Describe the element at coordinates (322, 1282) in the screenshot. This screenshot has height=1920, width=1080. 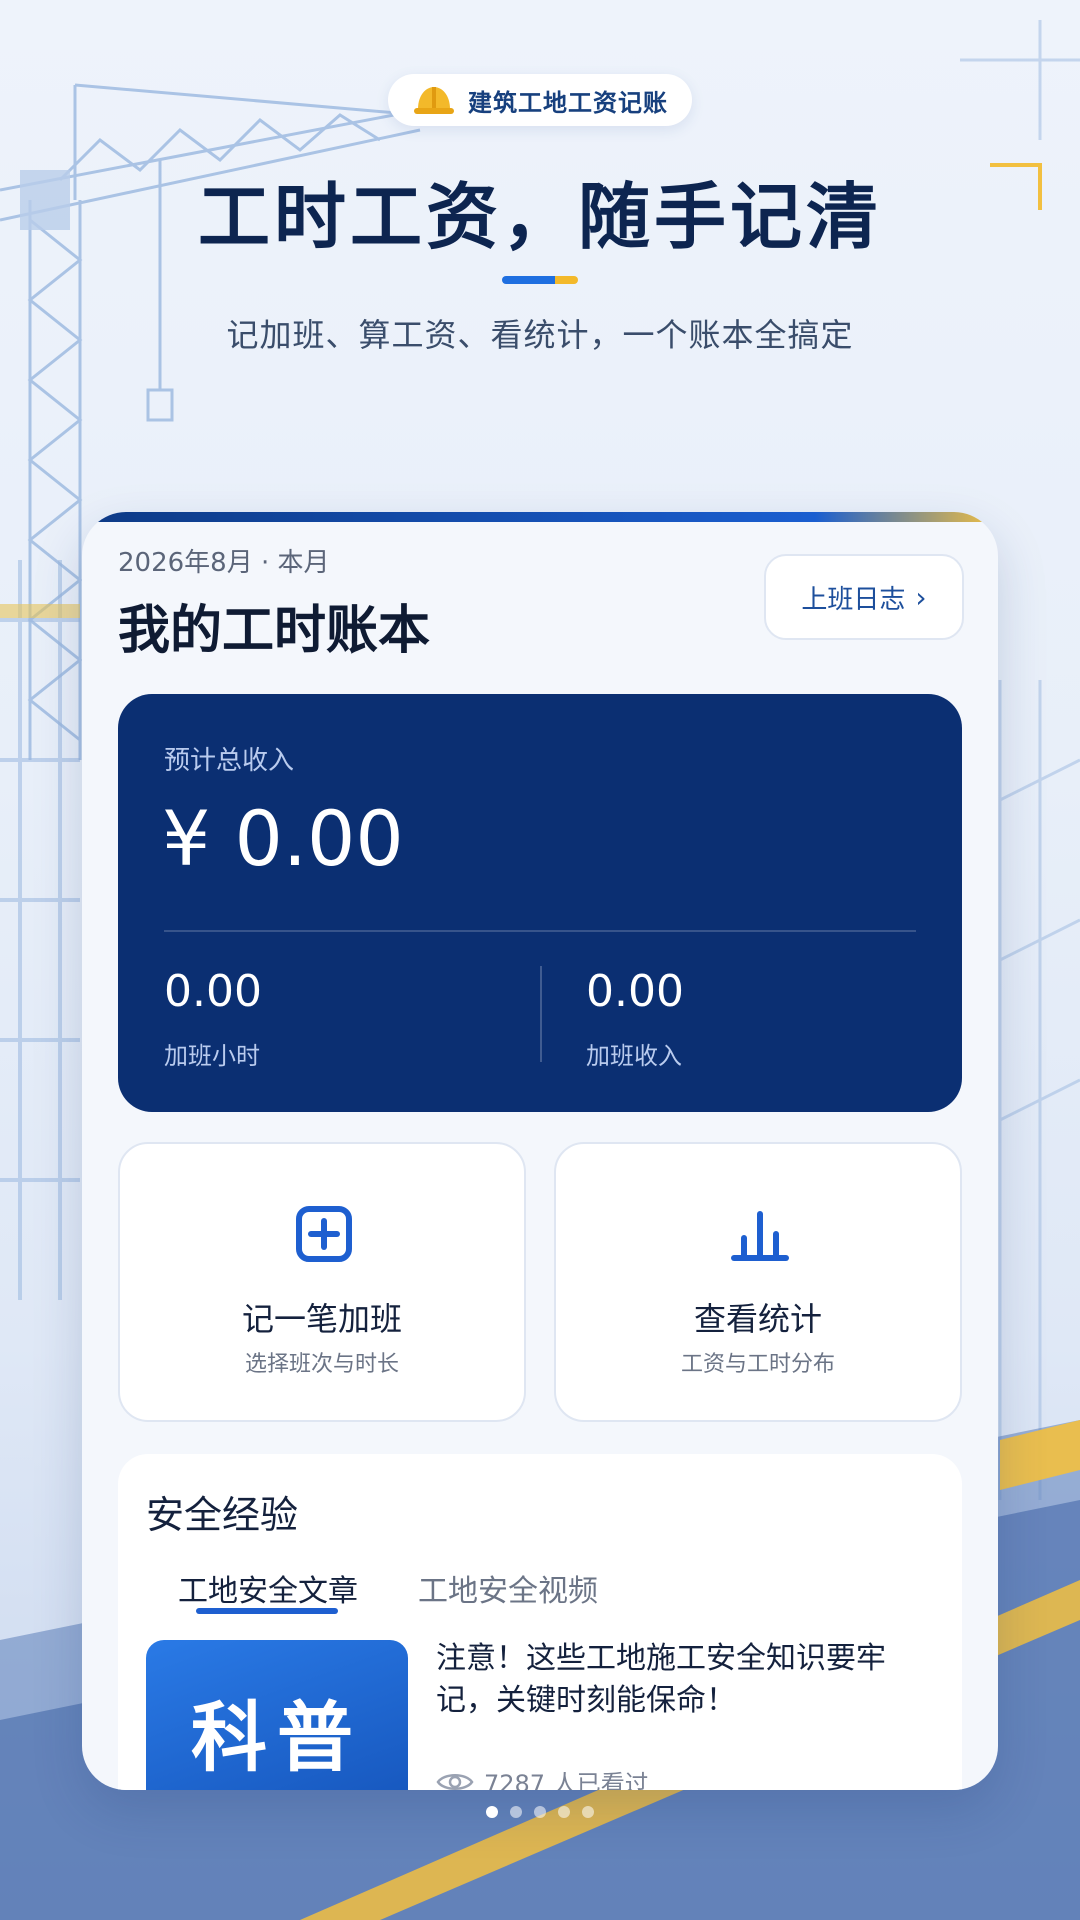
I see `record-overtime-button: 记一笔加班 选择班次与时长` at that location.